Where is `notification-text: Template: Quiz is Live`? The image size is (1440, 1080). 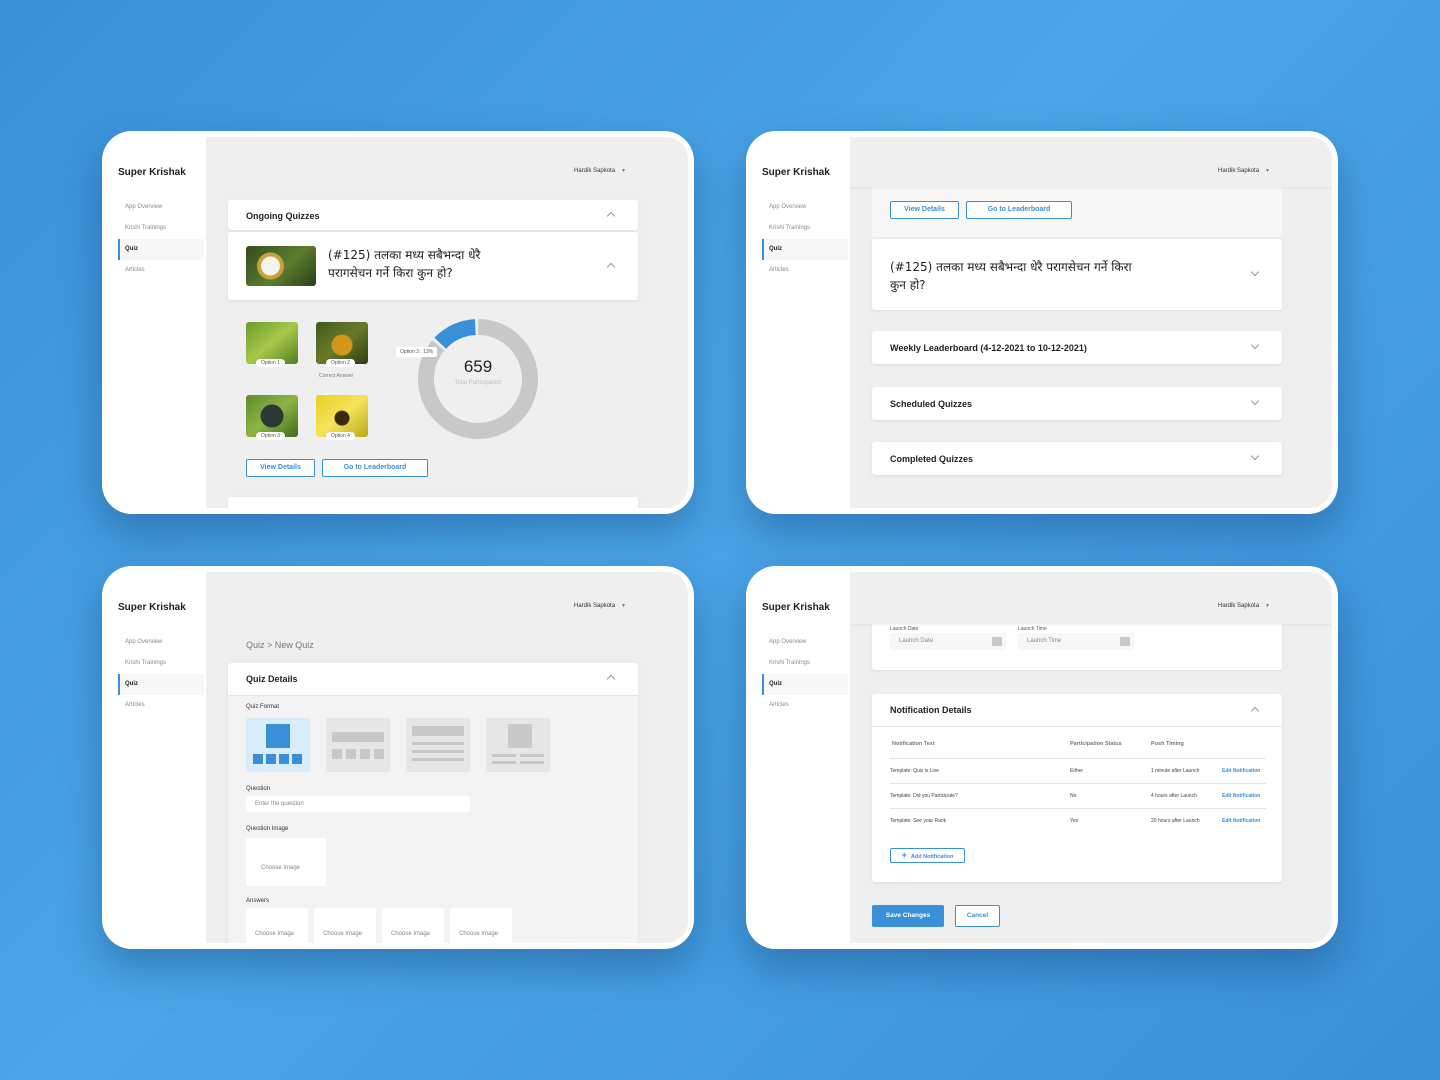
notification-text: Template: Quiz is Live is located at coordinates (914, 771).